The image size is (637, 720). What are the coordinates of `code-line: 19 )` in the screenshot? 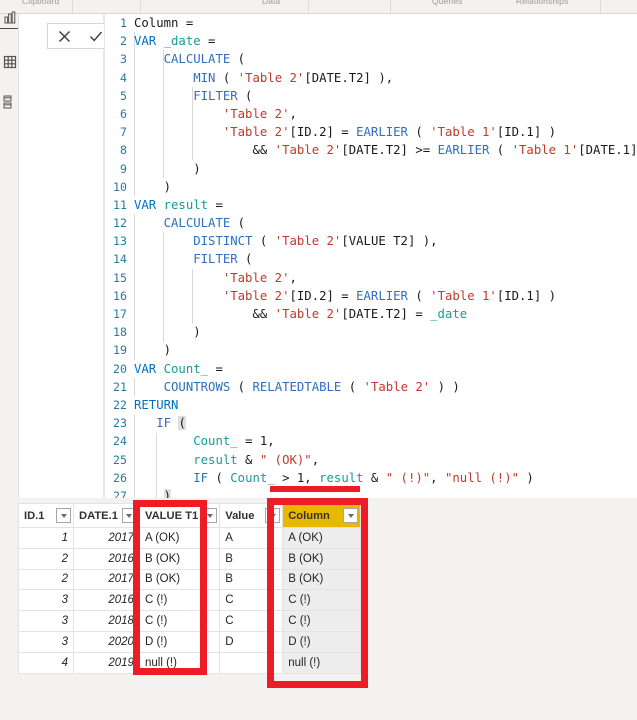 It's located at (371, 350).